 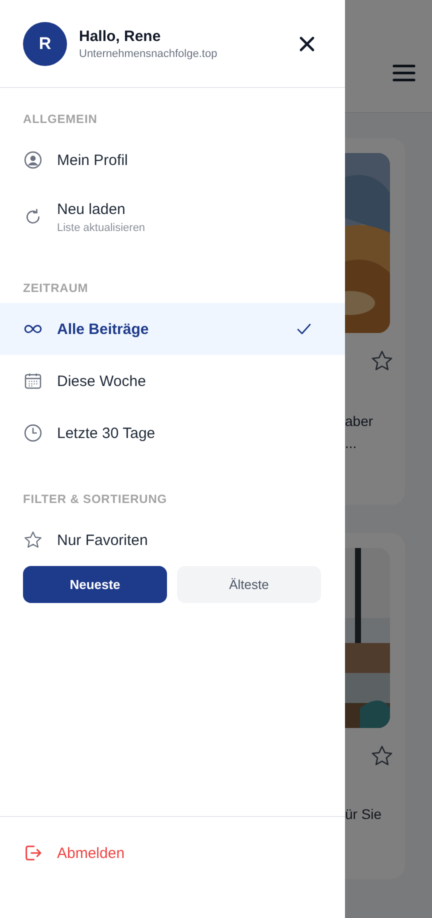 What do you see at coordinates (56, 288) in the screenshot?
I see `section-title: ZEITRAUM` at bounding box center [56, 288].